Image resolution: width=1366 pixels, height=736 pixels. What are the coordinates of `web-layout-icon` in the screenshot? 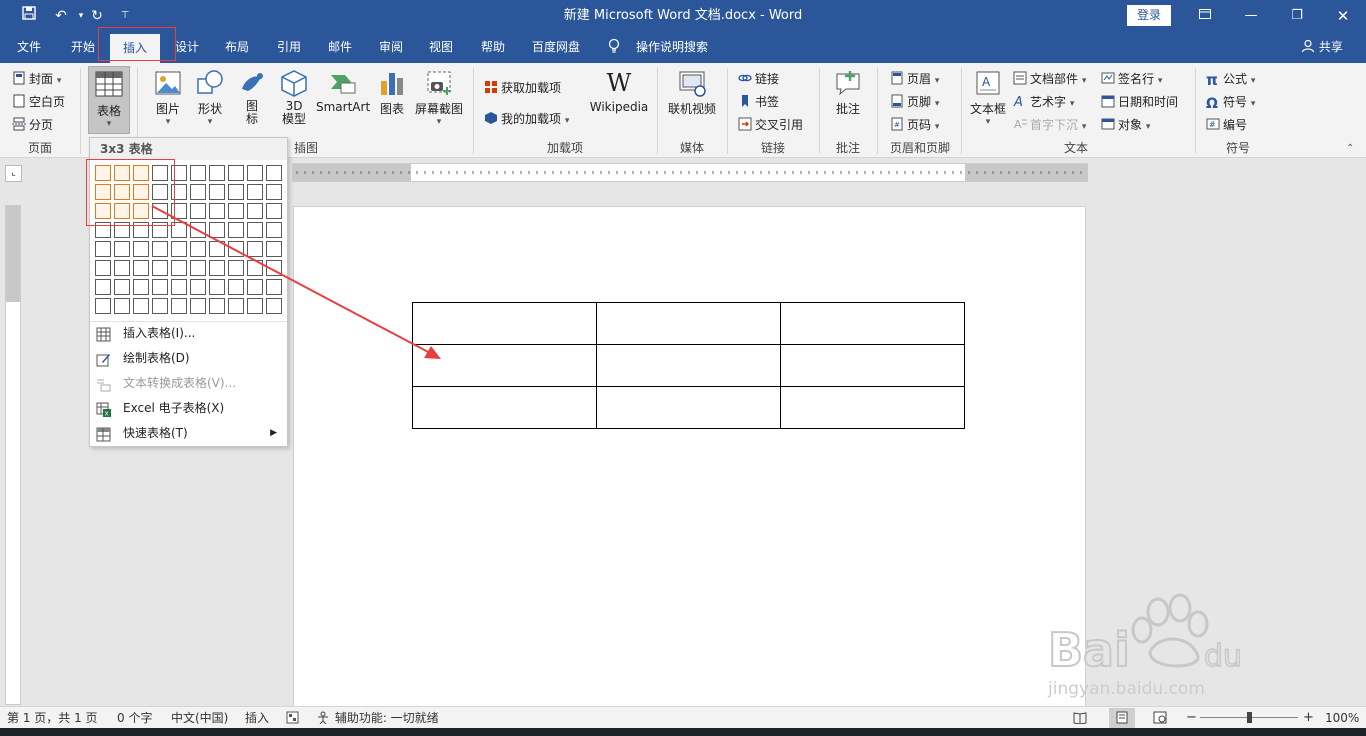 It's located at (1160, 718).